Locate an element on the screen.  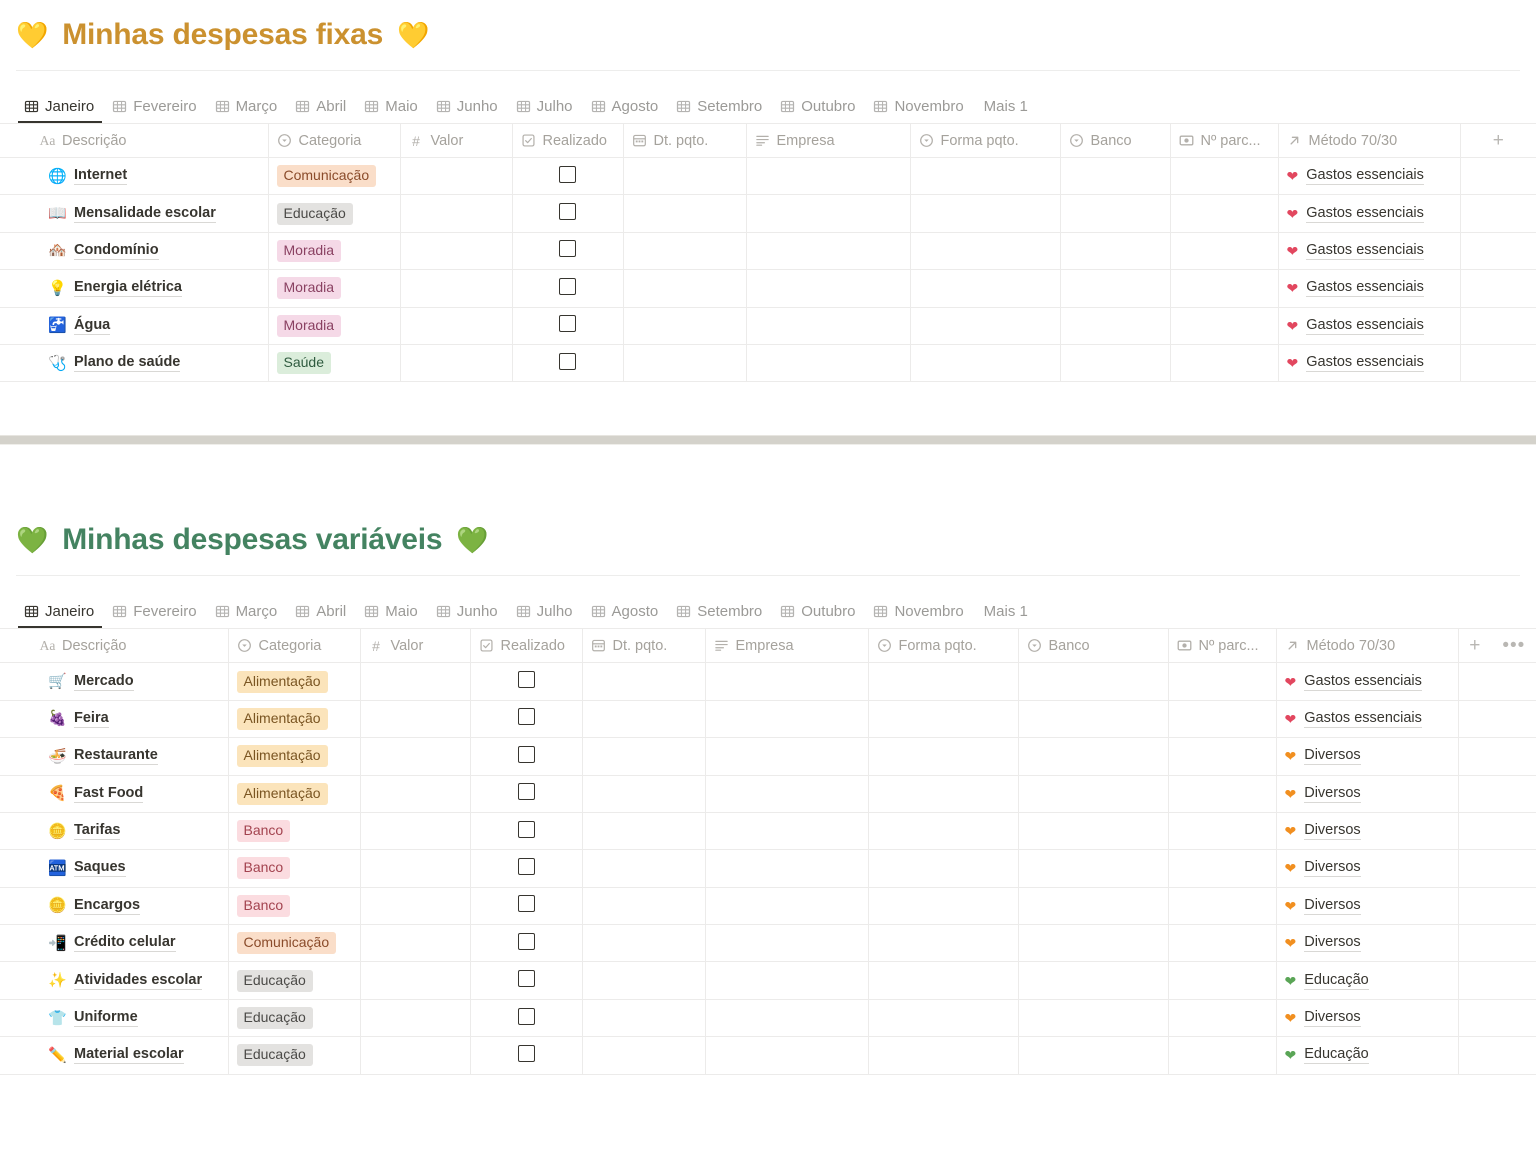
column-header-dt-pqto: Dt. pqto. is located at coordinates (644, 646).